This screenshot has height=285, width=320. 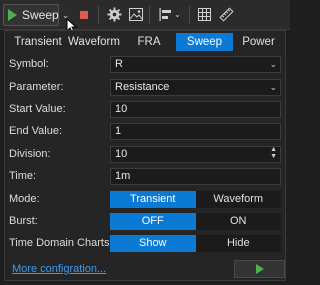 I want to click on run-button, so click(x=259, y=269).